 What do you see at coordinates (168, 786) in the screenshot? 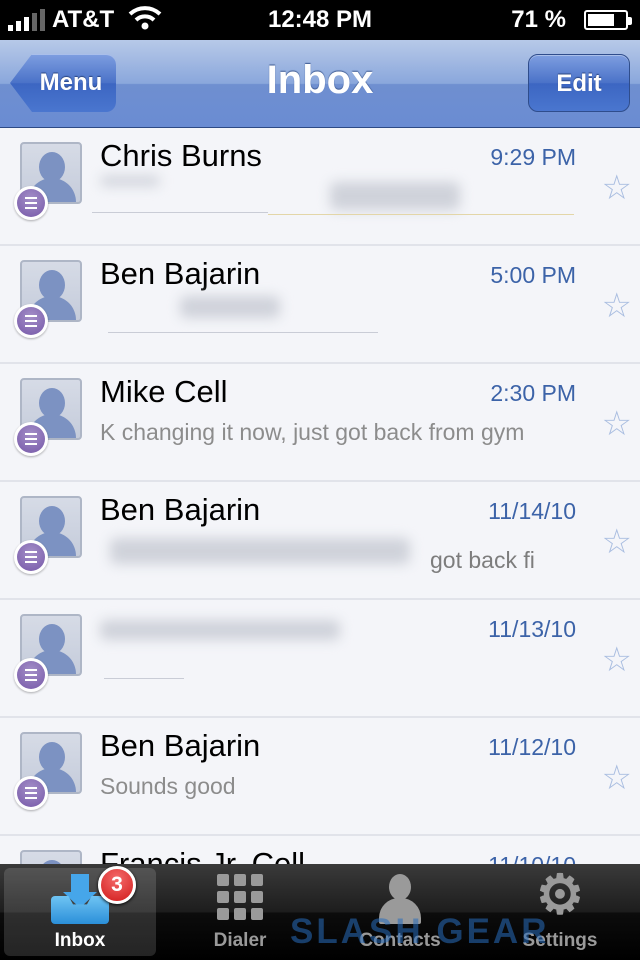
I see `message-preview: Sounds good` at bounding box center [168, 786].